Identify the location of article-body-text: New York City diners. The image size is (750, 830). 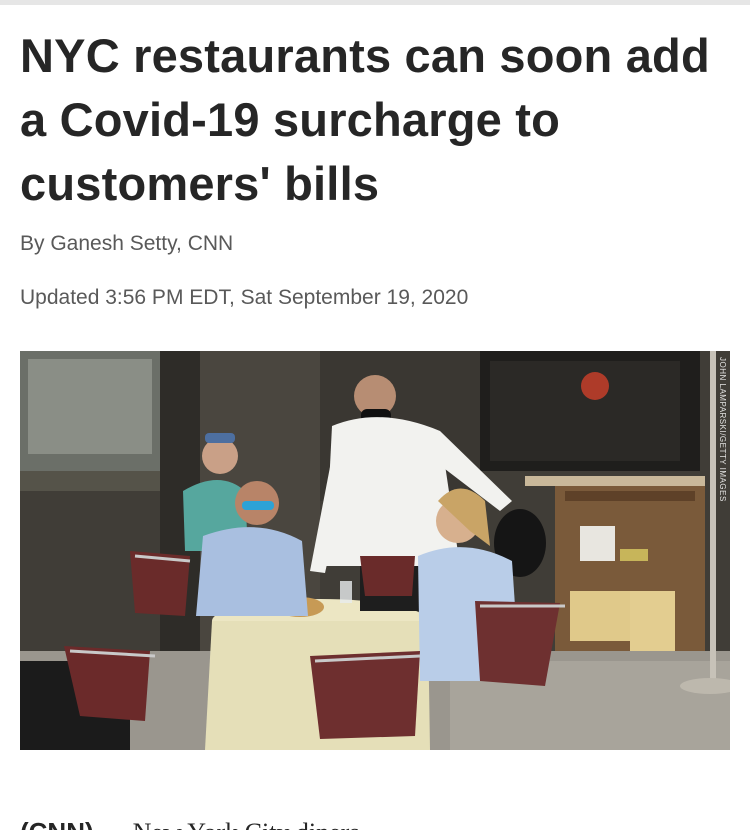
(246, 824).